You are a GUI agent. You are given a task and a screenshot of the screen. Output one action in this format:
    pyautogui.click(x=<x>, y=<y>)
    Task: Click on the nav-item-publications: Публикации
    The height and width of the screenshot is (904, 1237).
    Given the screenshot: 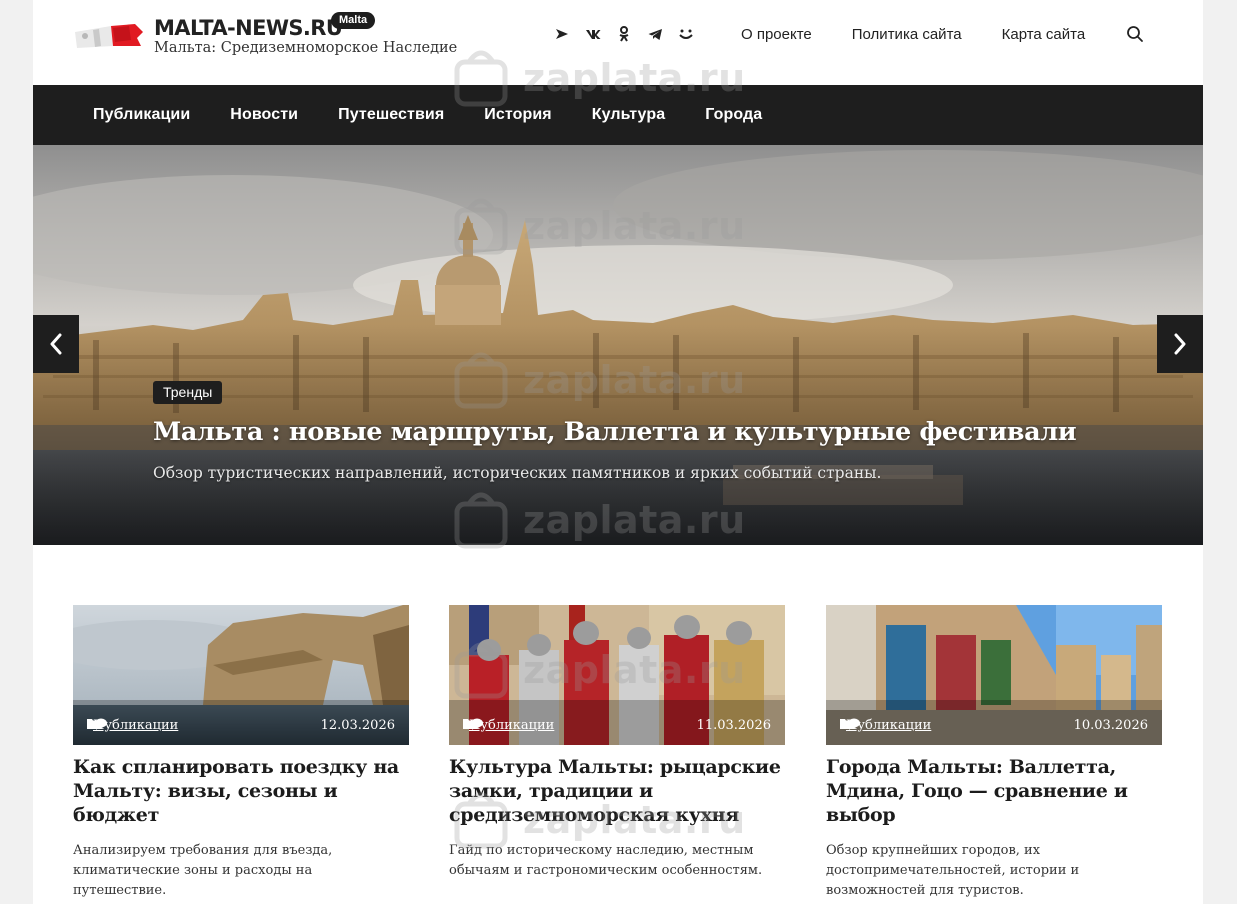 What is the action you would take?
    pyautogui.click(x=141, y=115)
    